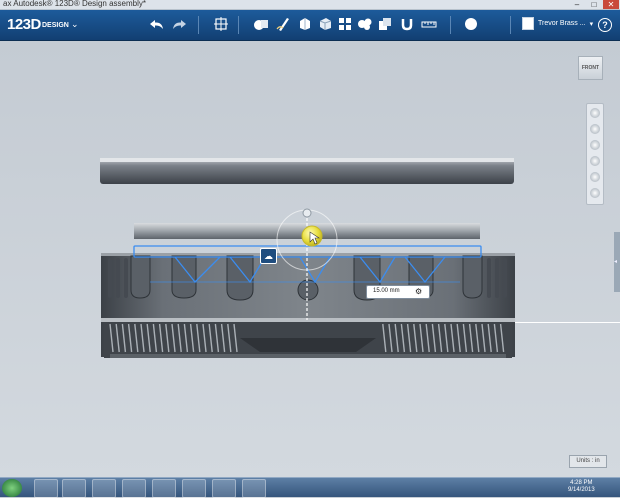 The height and width of the screenshot is (498, 620). What do you see at coordinates (595, 145) in the screenshot?
I see `zoom-icon` at bounding box center [595, 145].